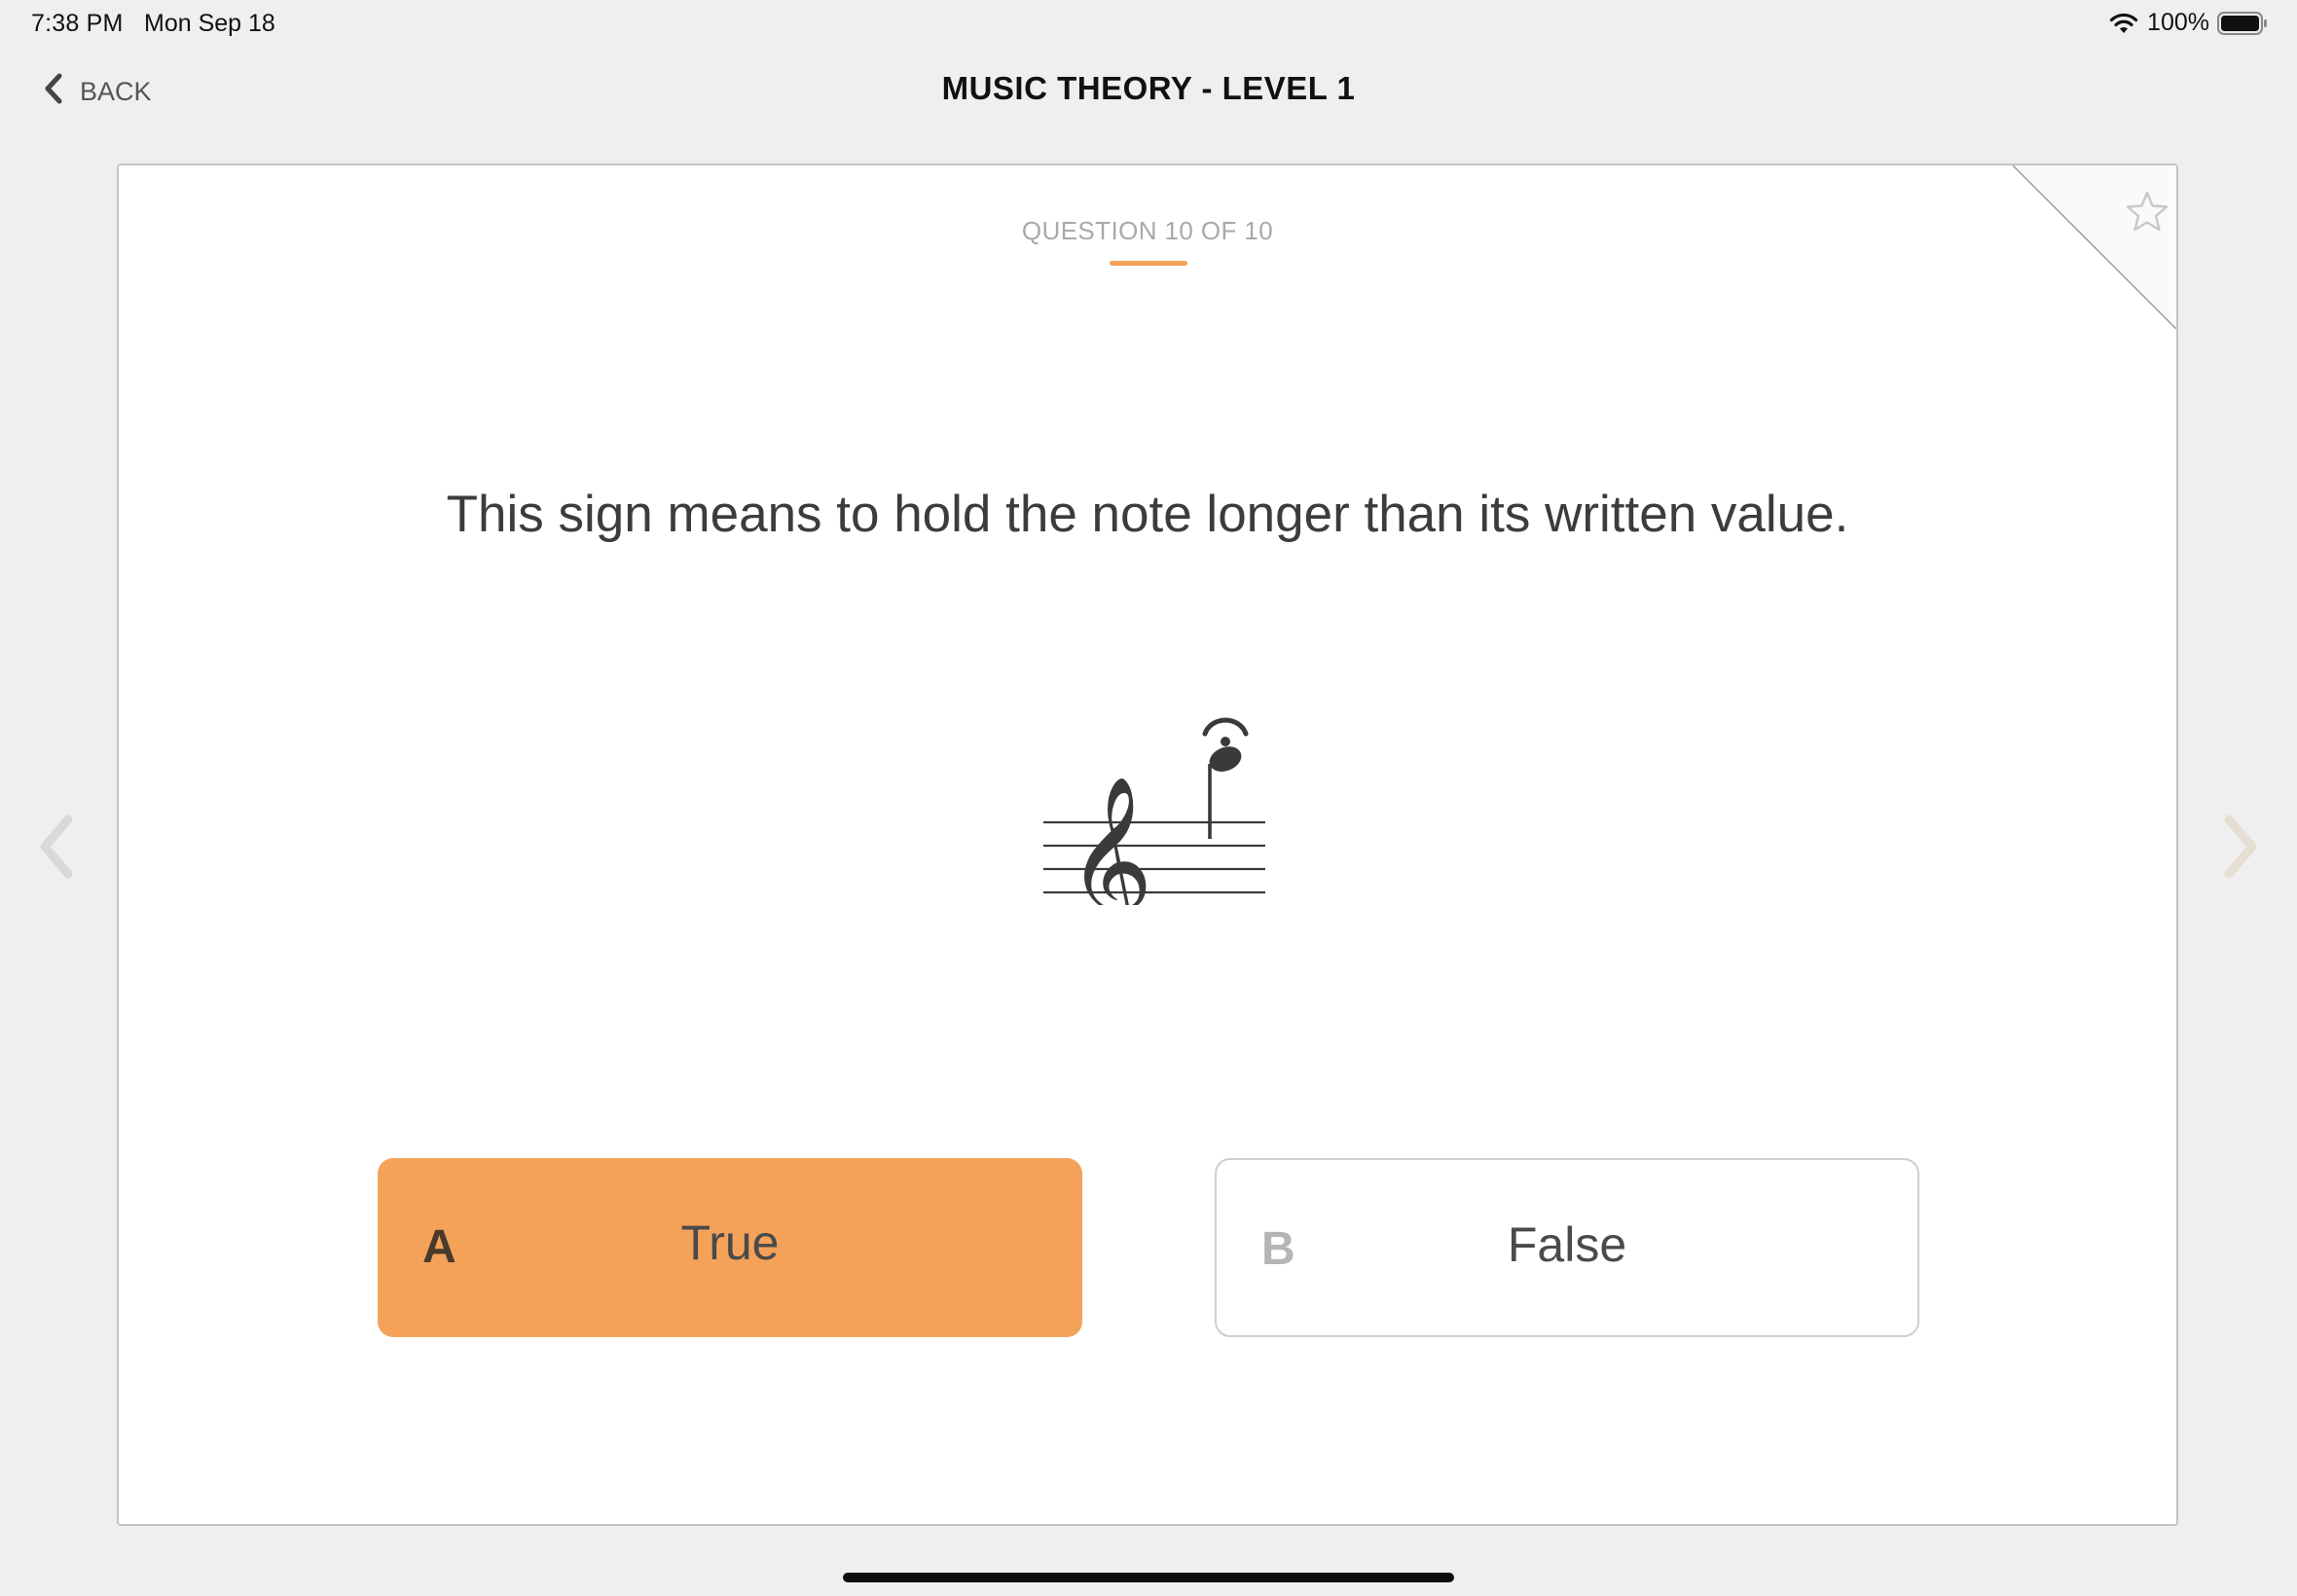 This screenshot has height=1596, width=2297. I want to click on bookmark-button, so click(2094, 247).